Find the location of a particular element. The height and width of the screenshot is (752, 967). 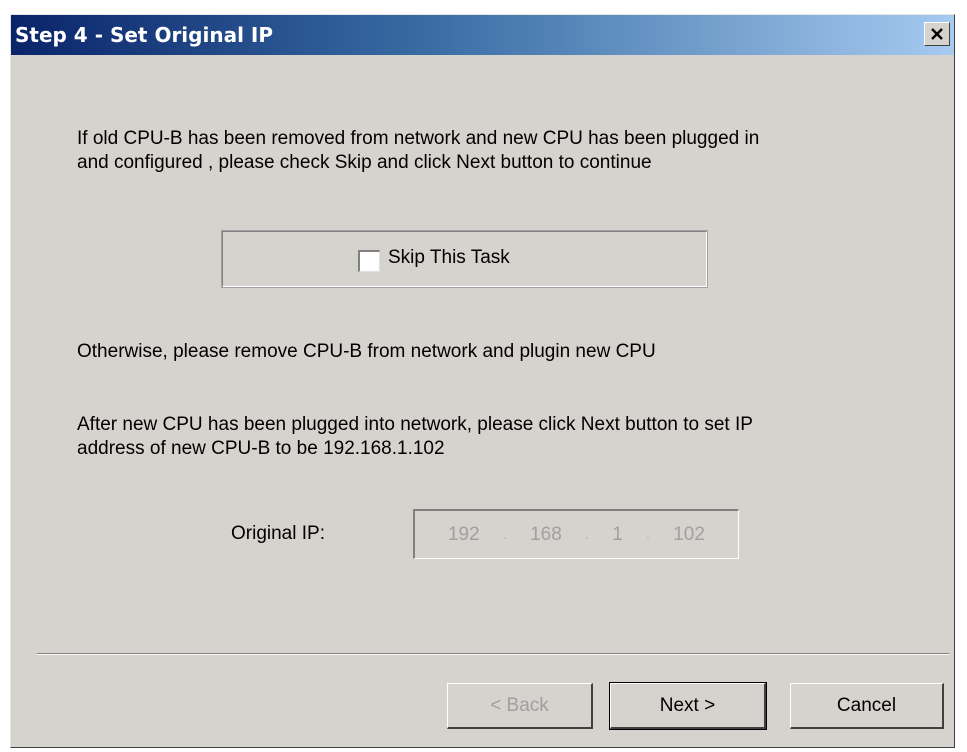

title-bar: Step 4 - Set Original IP is located at coordinates (482, 35).